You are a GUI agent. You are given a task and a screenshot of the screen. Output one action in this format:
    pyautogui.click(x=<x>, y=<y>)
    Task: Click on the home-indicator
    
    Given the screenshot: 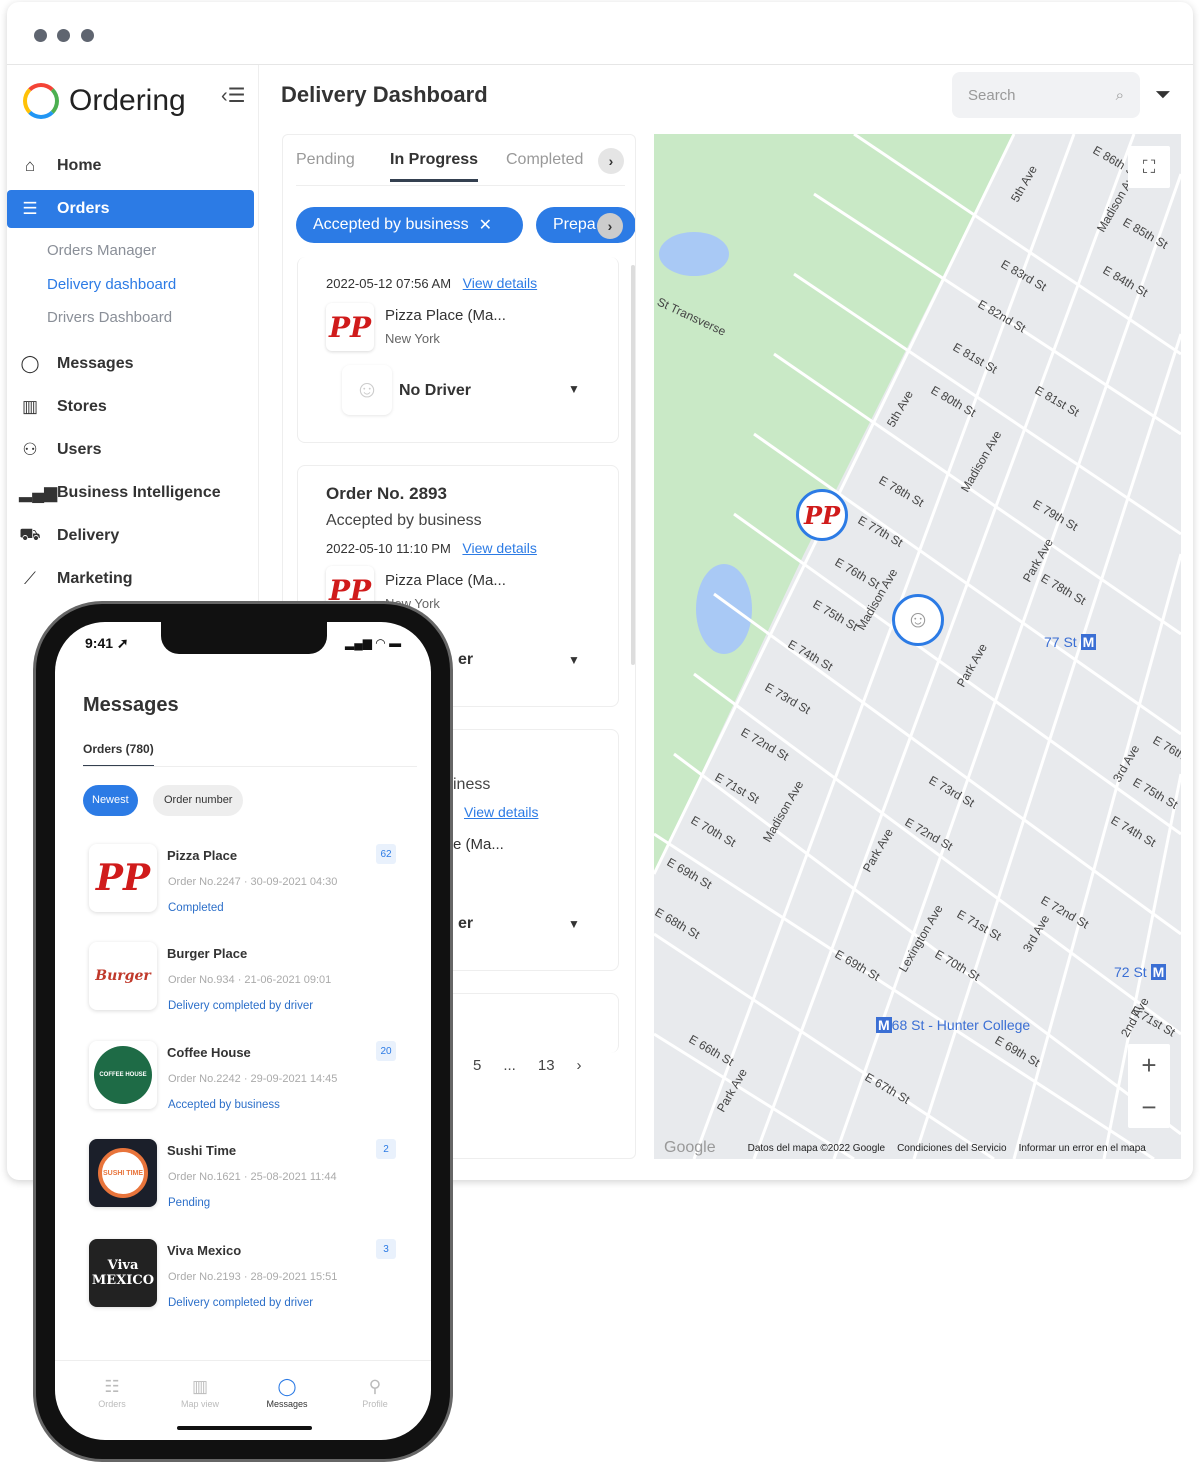 What is the action you would take?
    pyautogui.click(x=244, y=1428)
    